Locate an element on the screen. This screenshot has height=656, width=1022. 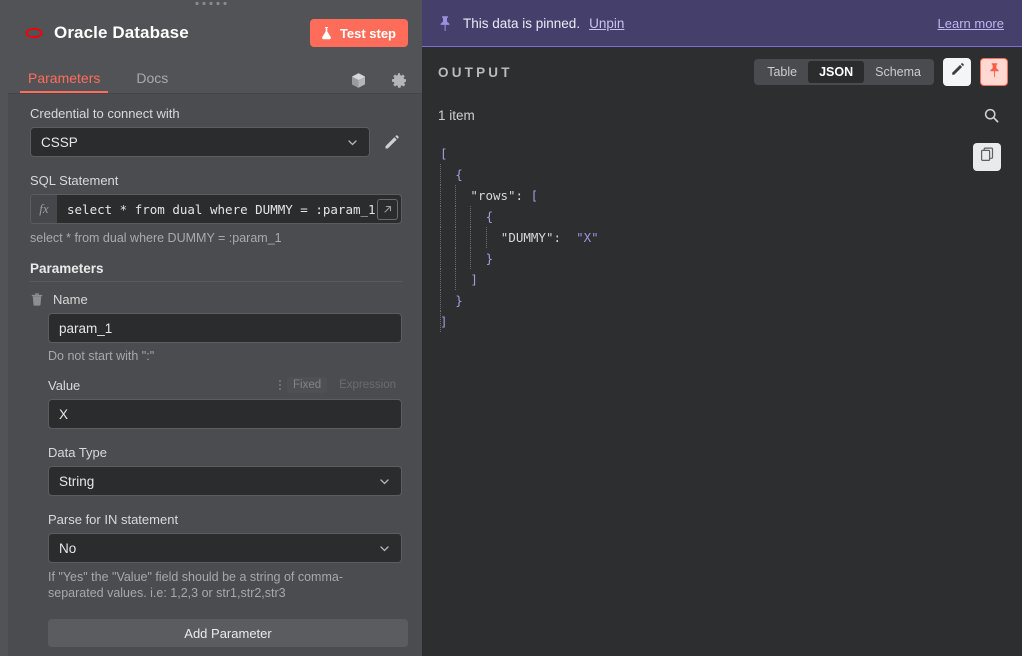
json-line: "rows": [ is located at coordinates (730, 195).